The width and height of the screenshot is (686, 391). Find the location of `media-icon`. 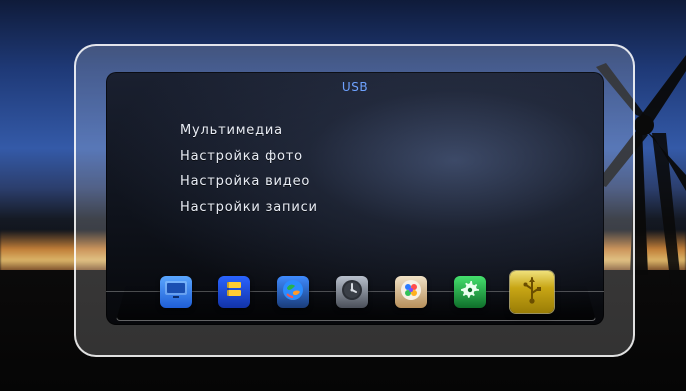

media-icon is located at coordinates (411, 292).